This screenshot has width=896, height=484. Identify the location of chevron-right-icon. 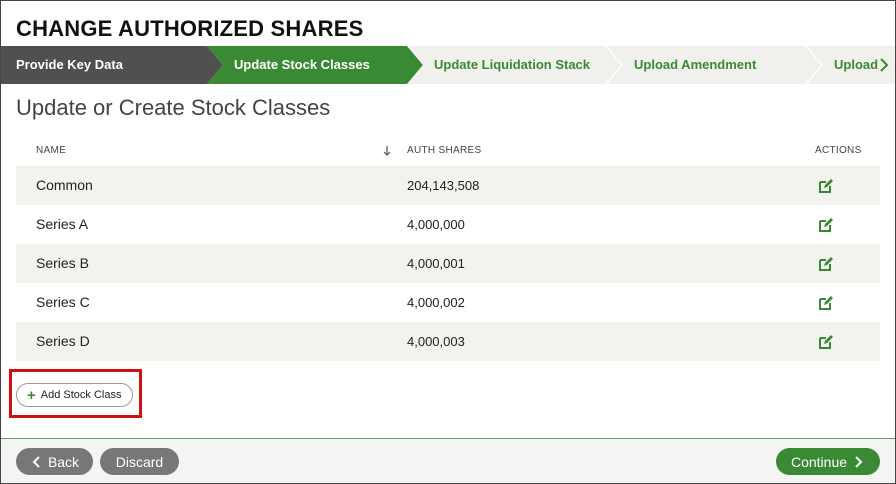
(859, 461).